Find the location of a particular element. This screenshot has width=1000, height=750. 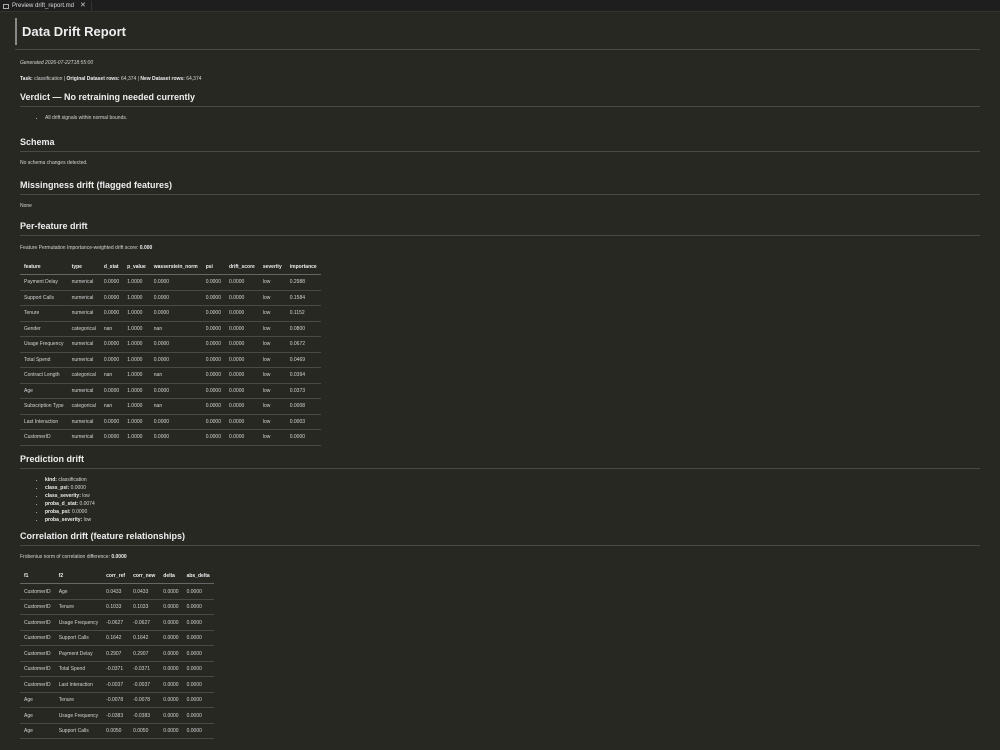

cell-corr-ref: -0.0383 is located at coordinates (116, 715).